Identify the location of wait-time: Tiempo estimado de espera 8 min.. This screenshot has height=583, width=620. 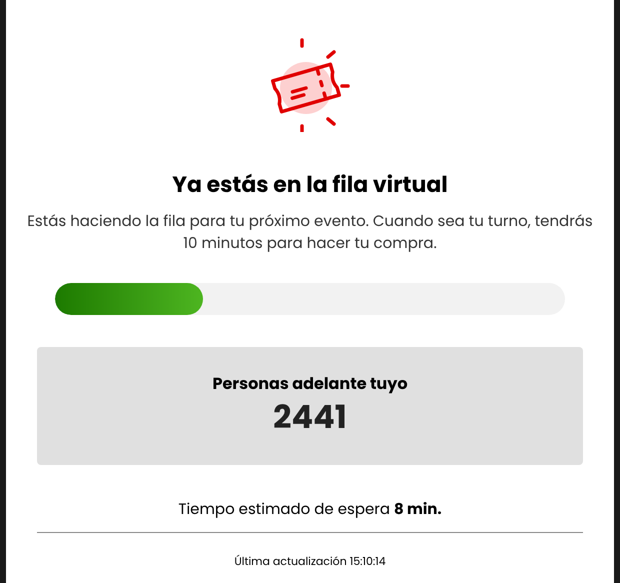
(310, 510).